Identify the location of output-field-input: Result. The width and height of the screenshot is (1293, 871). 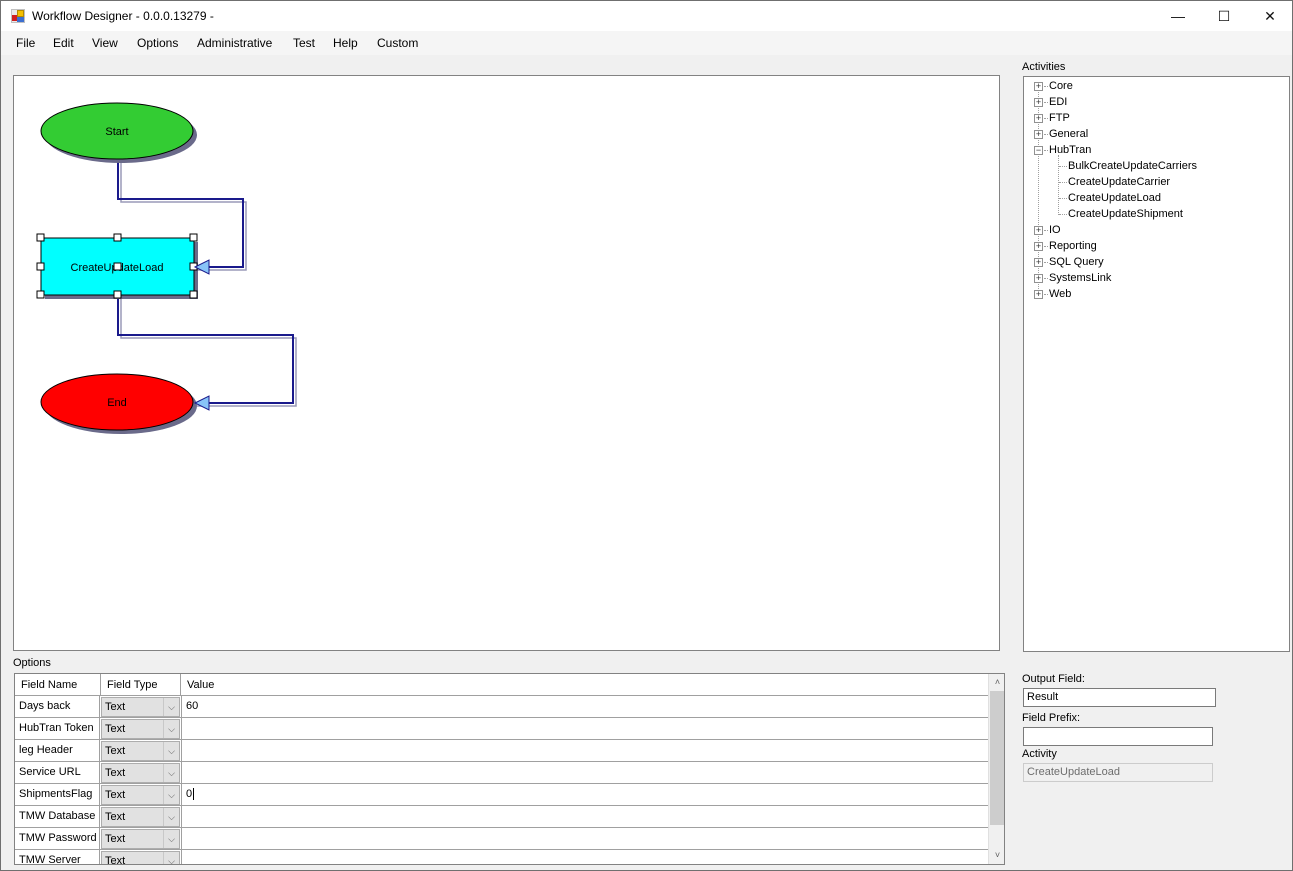
(1119, 697).